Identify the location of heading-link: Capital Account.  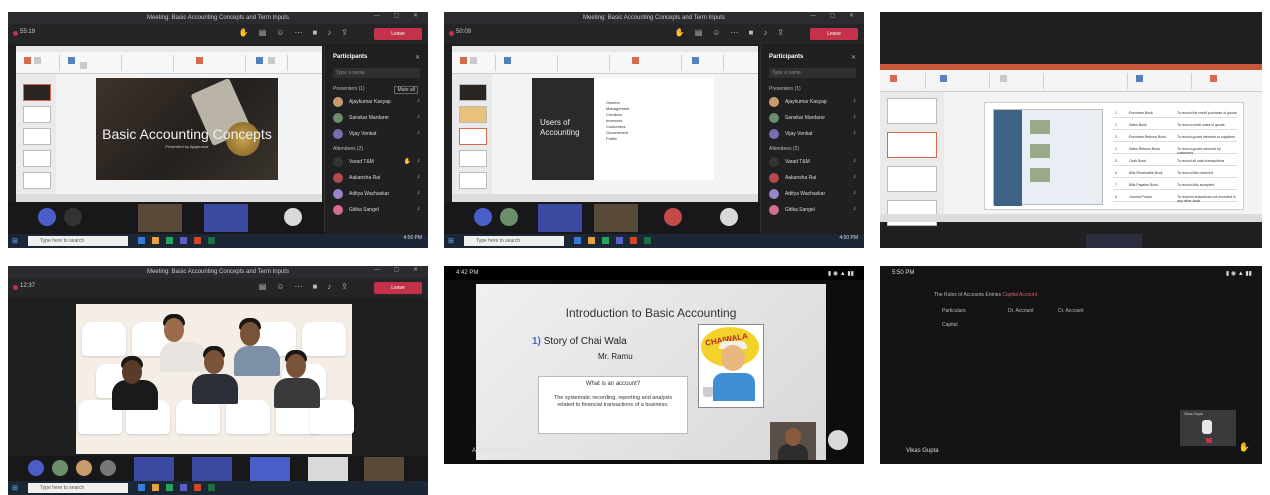
(1019, 295).